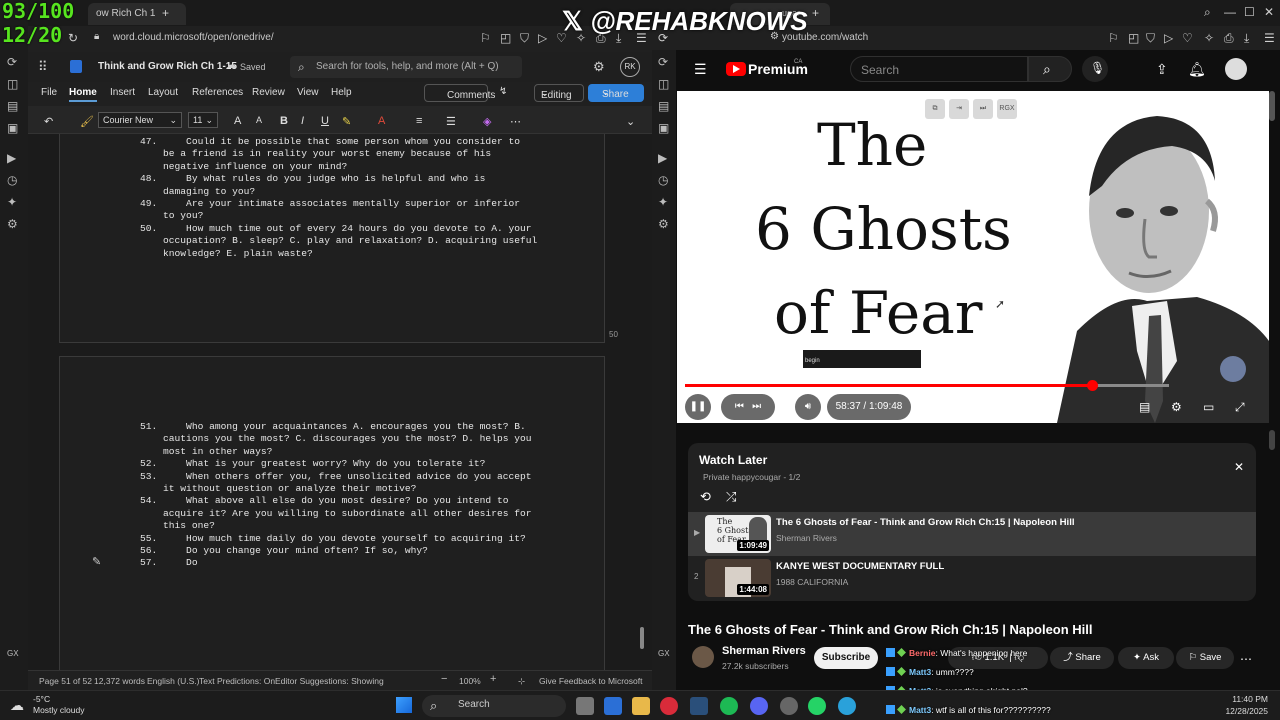  I want to click on youtube-logo-icon, so click(736, 69).